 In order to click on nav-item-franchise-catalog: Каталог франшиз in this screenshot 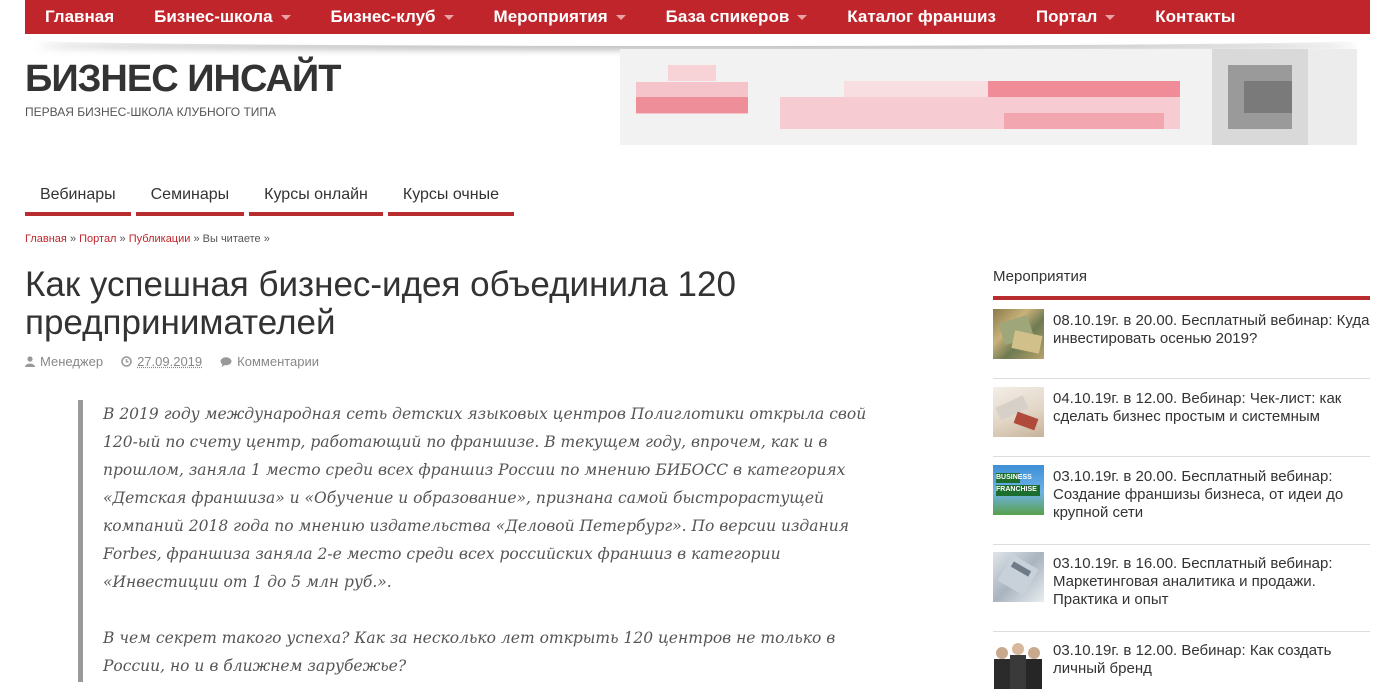, I will do `click(921, 17)`.